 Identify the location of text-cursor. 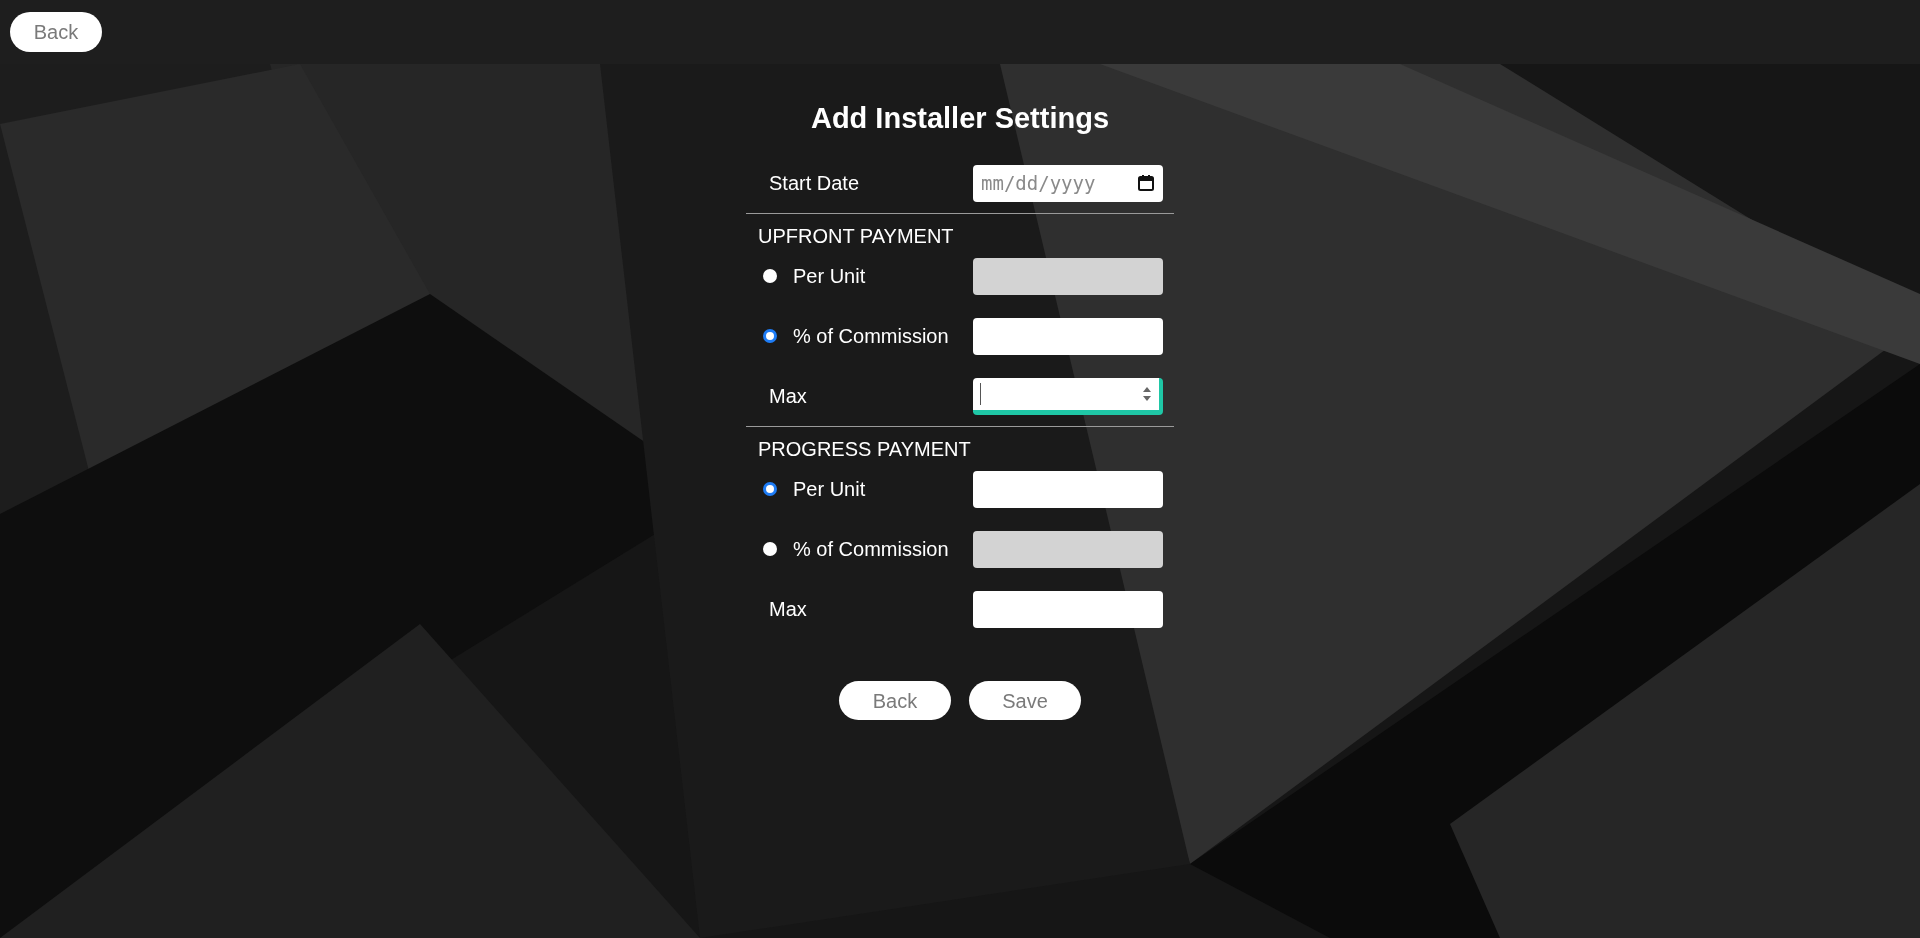
(980, 393).